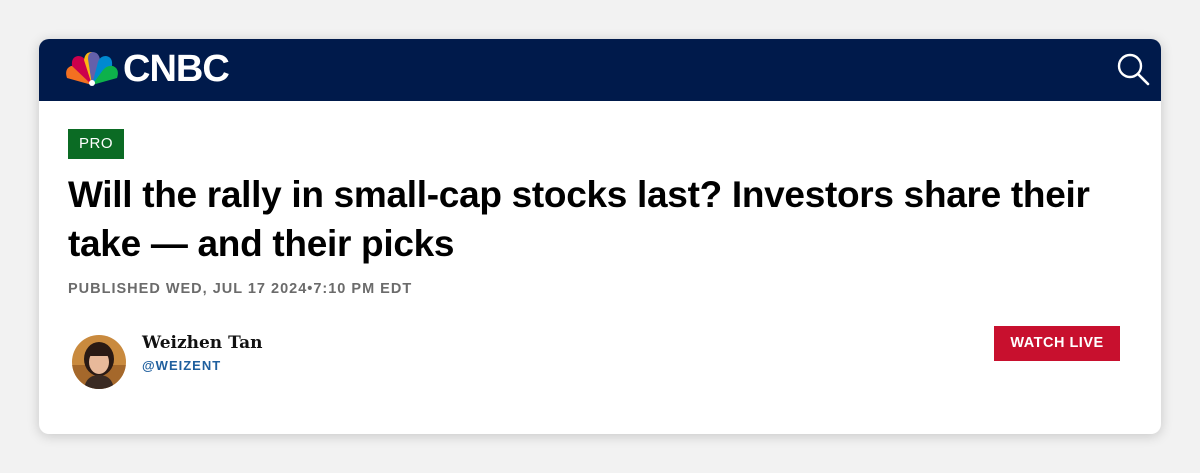  I want to click on author-name: Weizhen Tan, so click(202, 343).